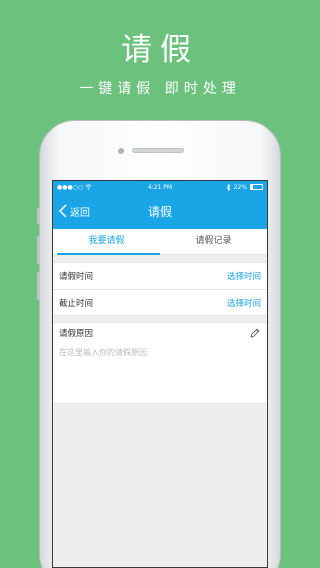 The height and width of the screenshot is (568, 320). Describe the element at coordinates (213, 241) in the screenshot. I see `tab-leave-records: 请假记录` at that location.